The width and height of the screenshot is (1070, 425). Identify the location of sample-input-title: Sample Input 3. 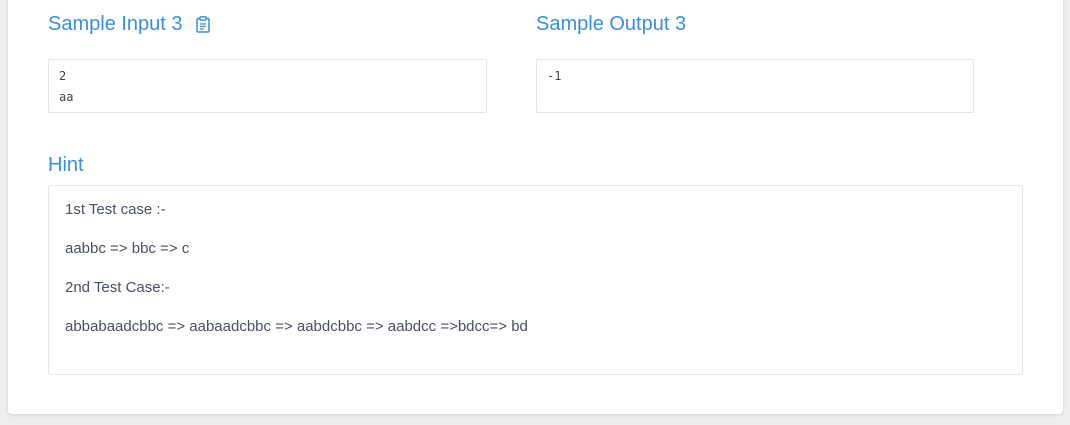
(115, 24).